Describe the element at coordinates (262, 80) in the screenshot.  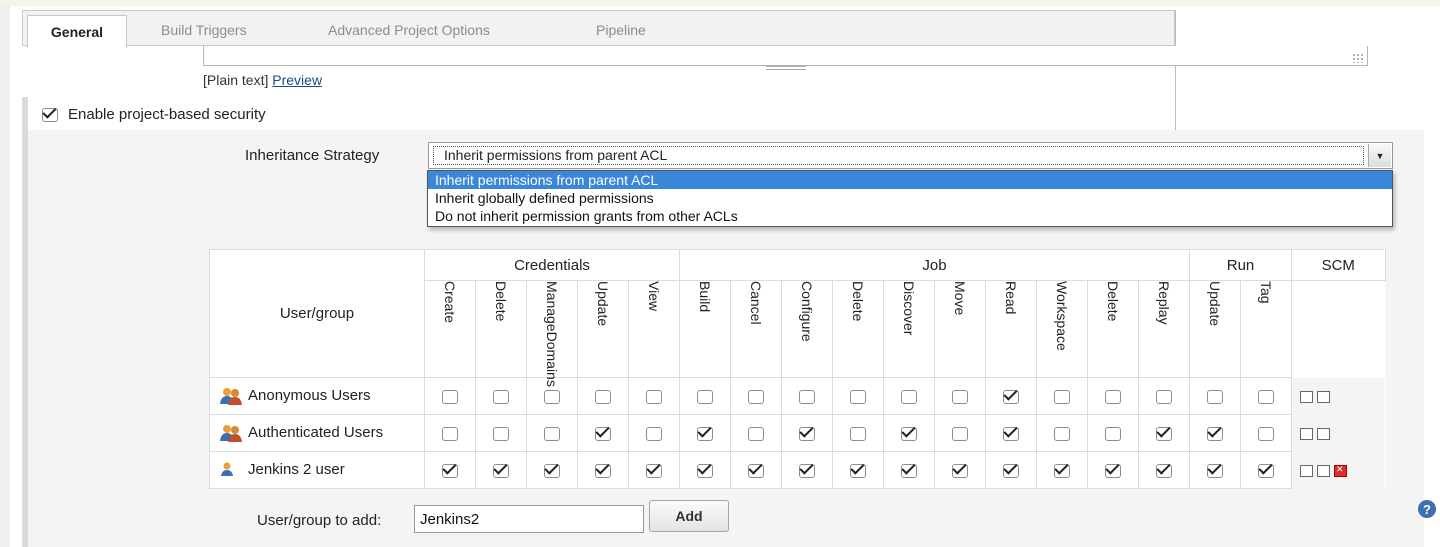
I see `description-format: [Plain text] Preview` at that location.